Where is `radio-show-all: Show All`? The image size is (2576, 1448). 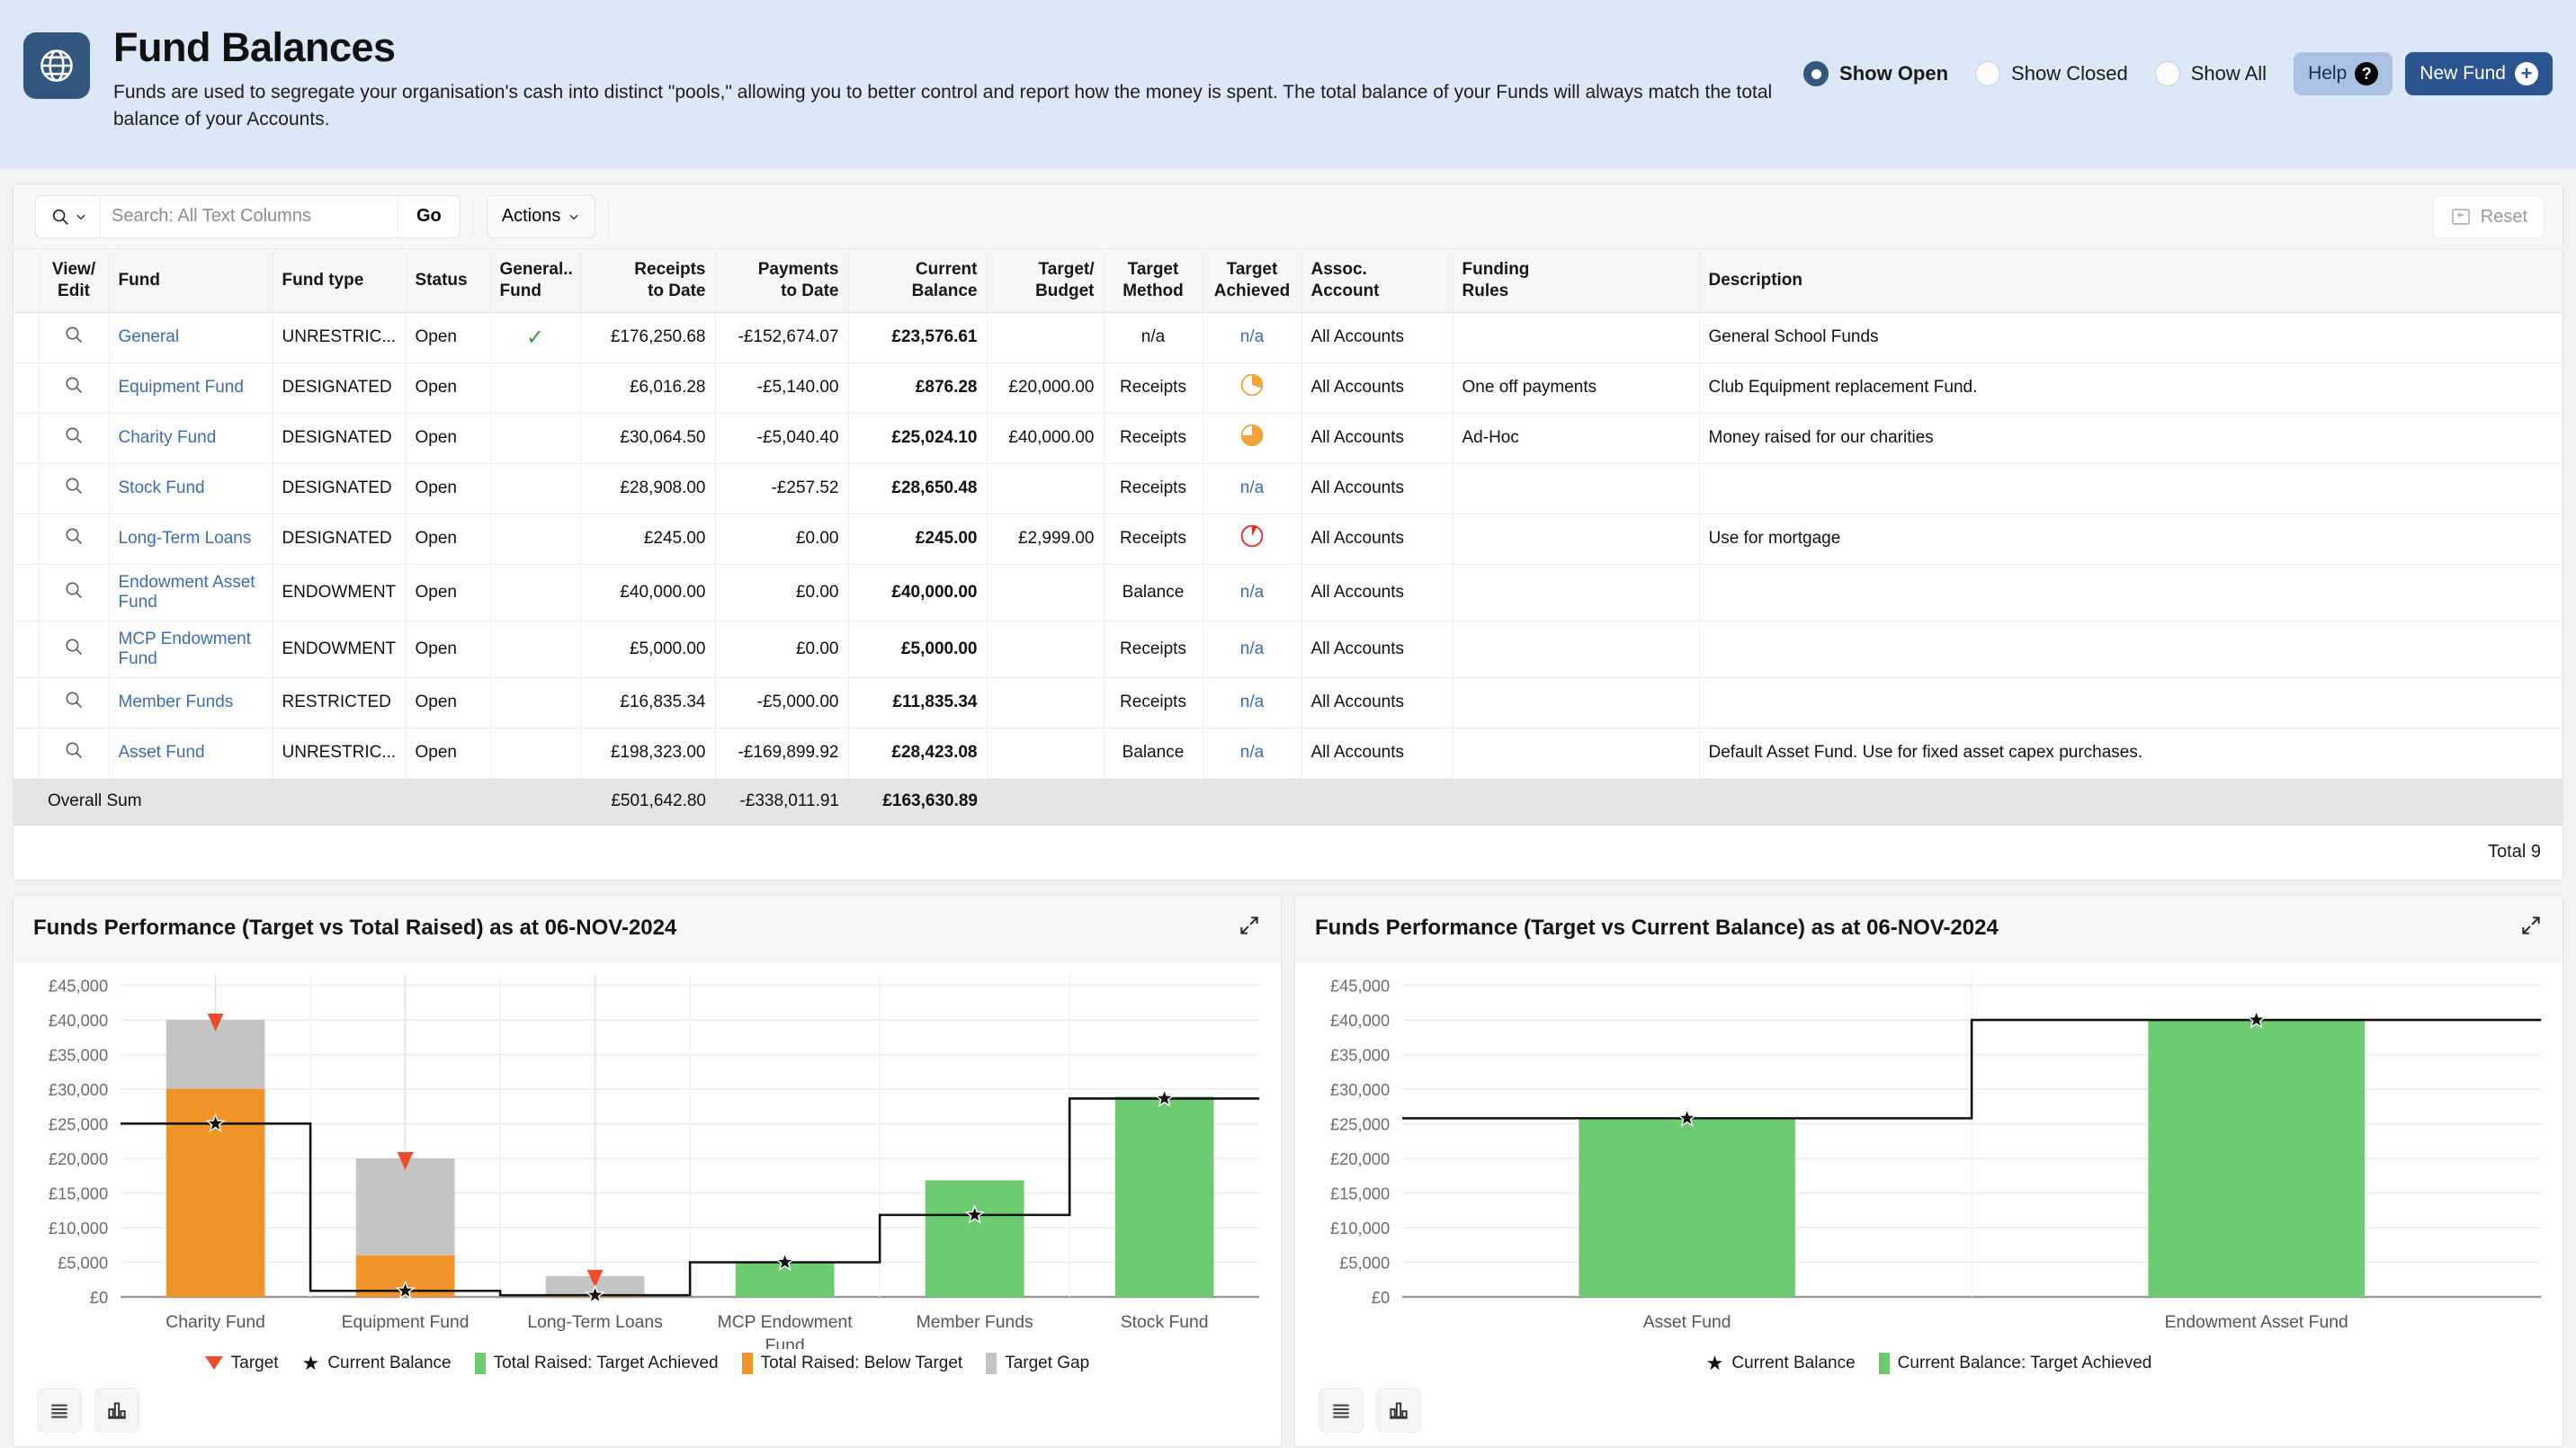
radio-show-all: Show All is located at coordinates (2210, 73).